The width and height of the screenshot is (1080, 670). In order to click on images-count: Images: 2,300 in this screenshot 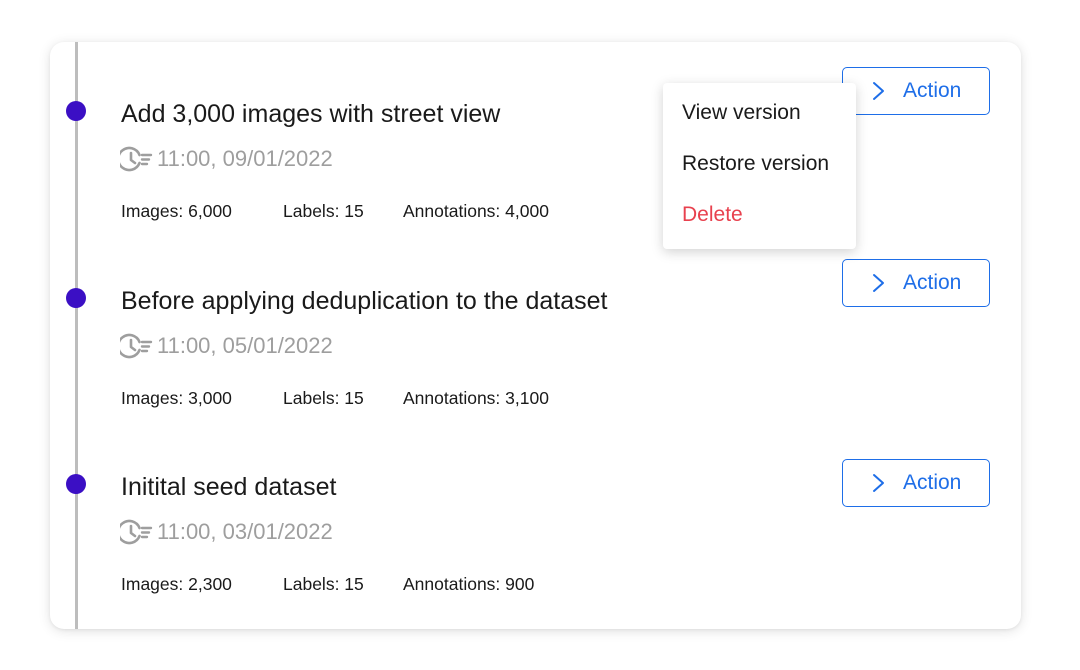, I will do `click(176, 584)`.